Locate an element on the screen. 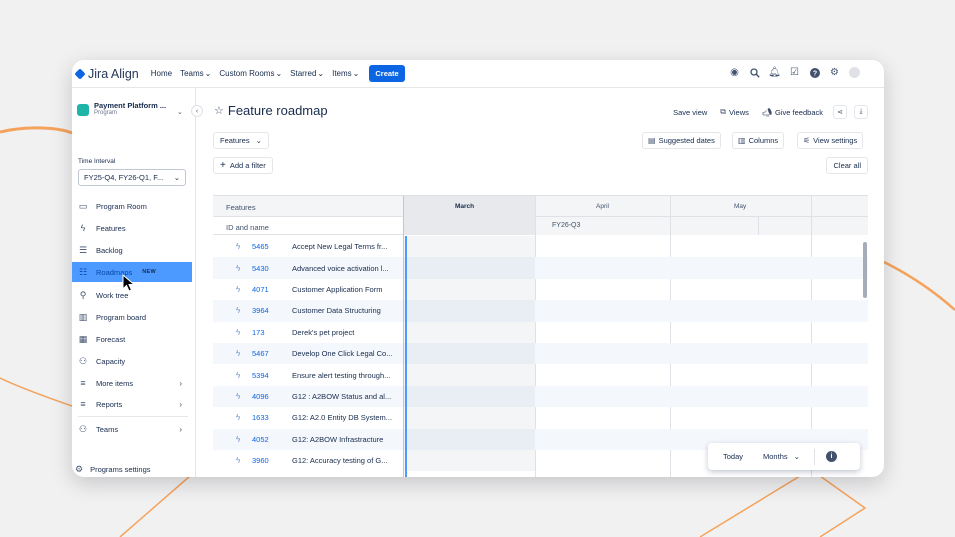  table-row: ϟ 173 Derek's pet project is located at coordinates (540, 332).